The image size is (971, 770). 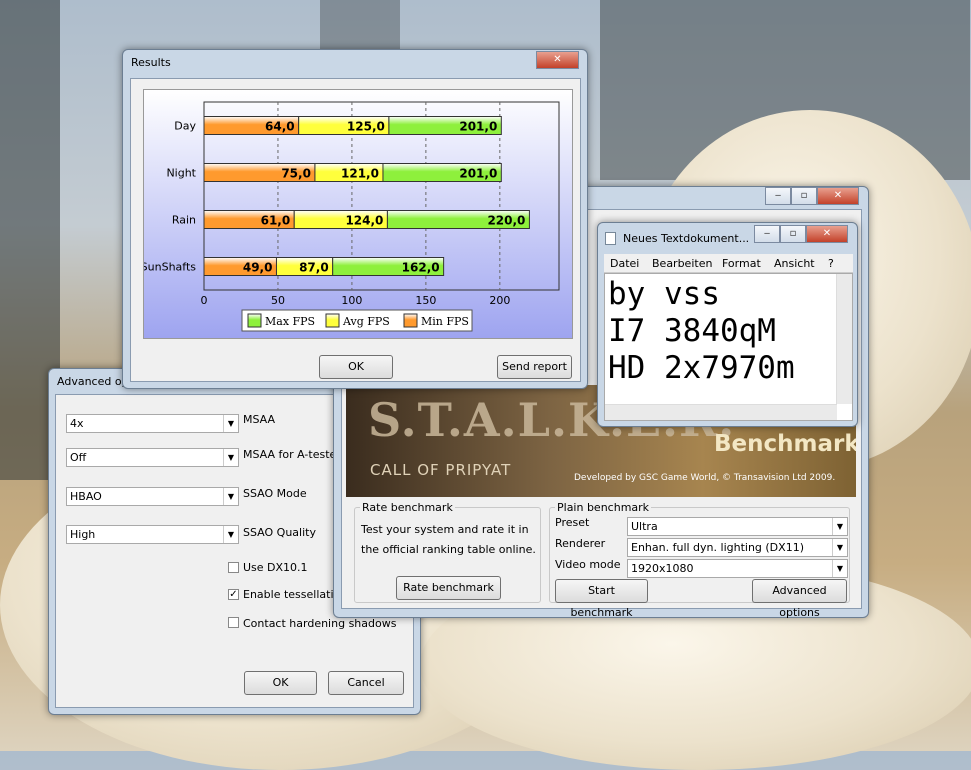 What do you see at coordinates (278, 300) in the screenshot?
I see `x-tick-label: 50` at bounding box center [278, 300].